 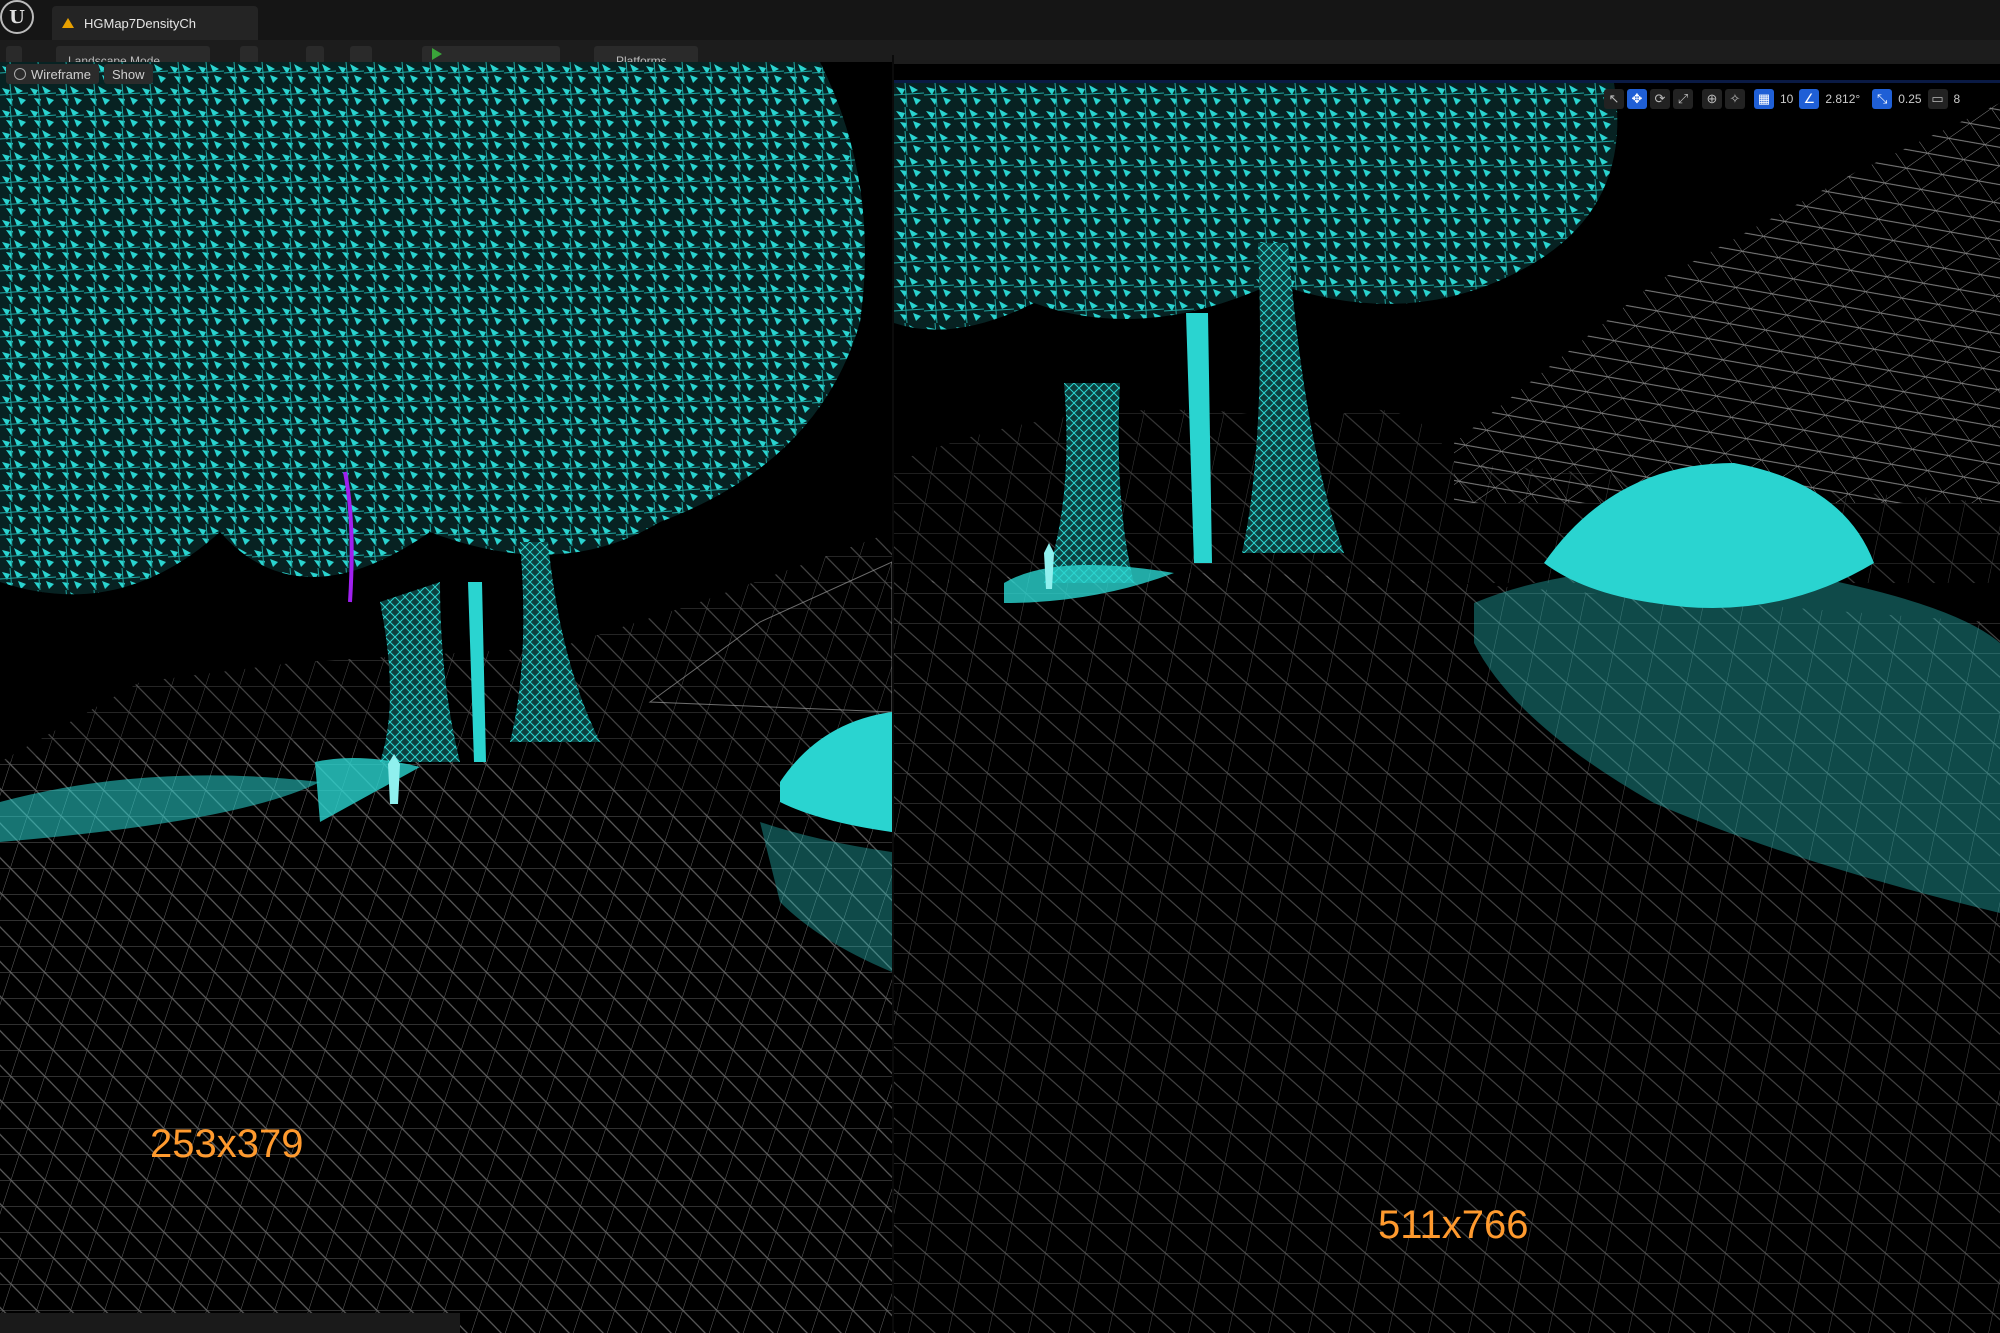 I want to click on unreal-logo-icon: U, so click(x=17, y=17).